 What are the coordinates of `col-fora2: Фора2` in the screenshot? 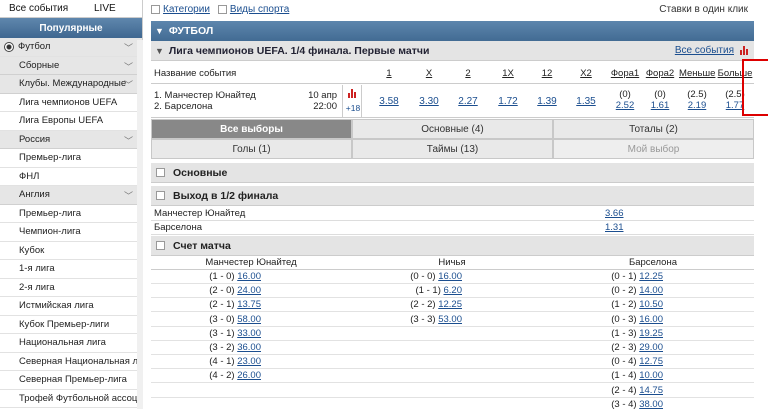 It's located at (660, 73).